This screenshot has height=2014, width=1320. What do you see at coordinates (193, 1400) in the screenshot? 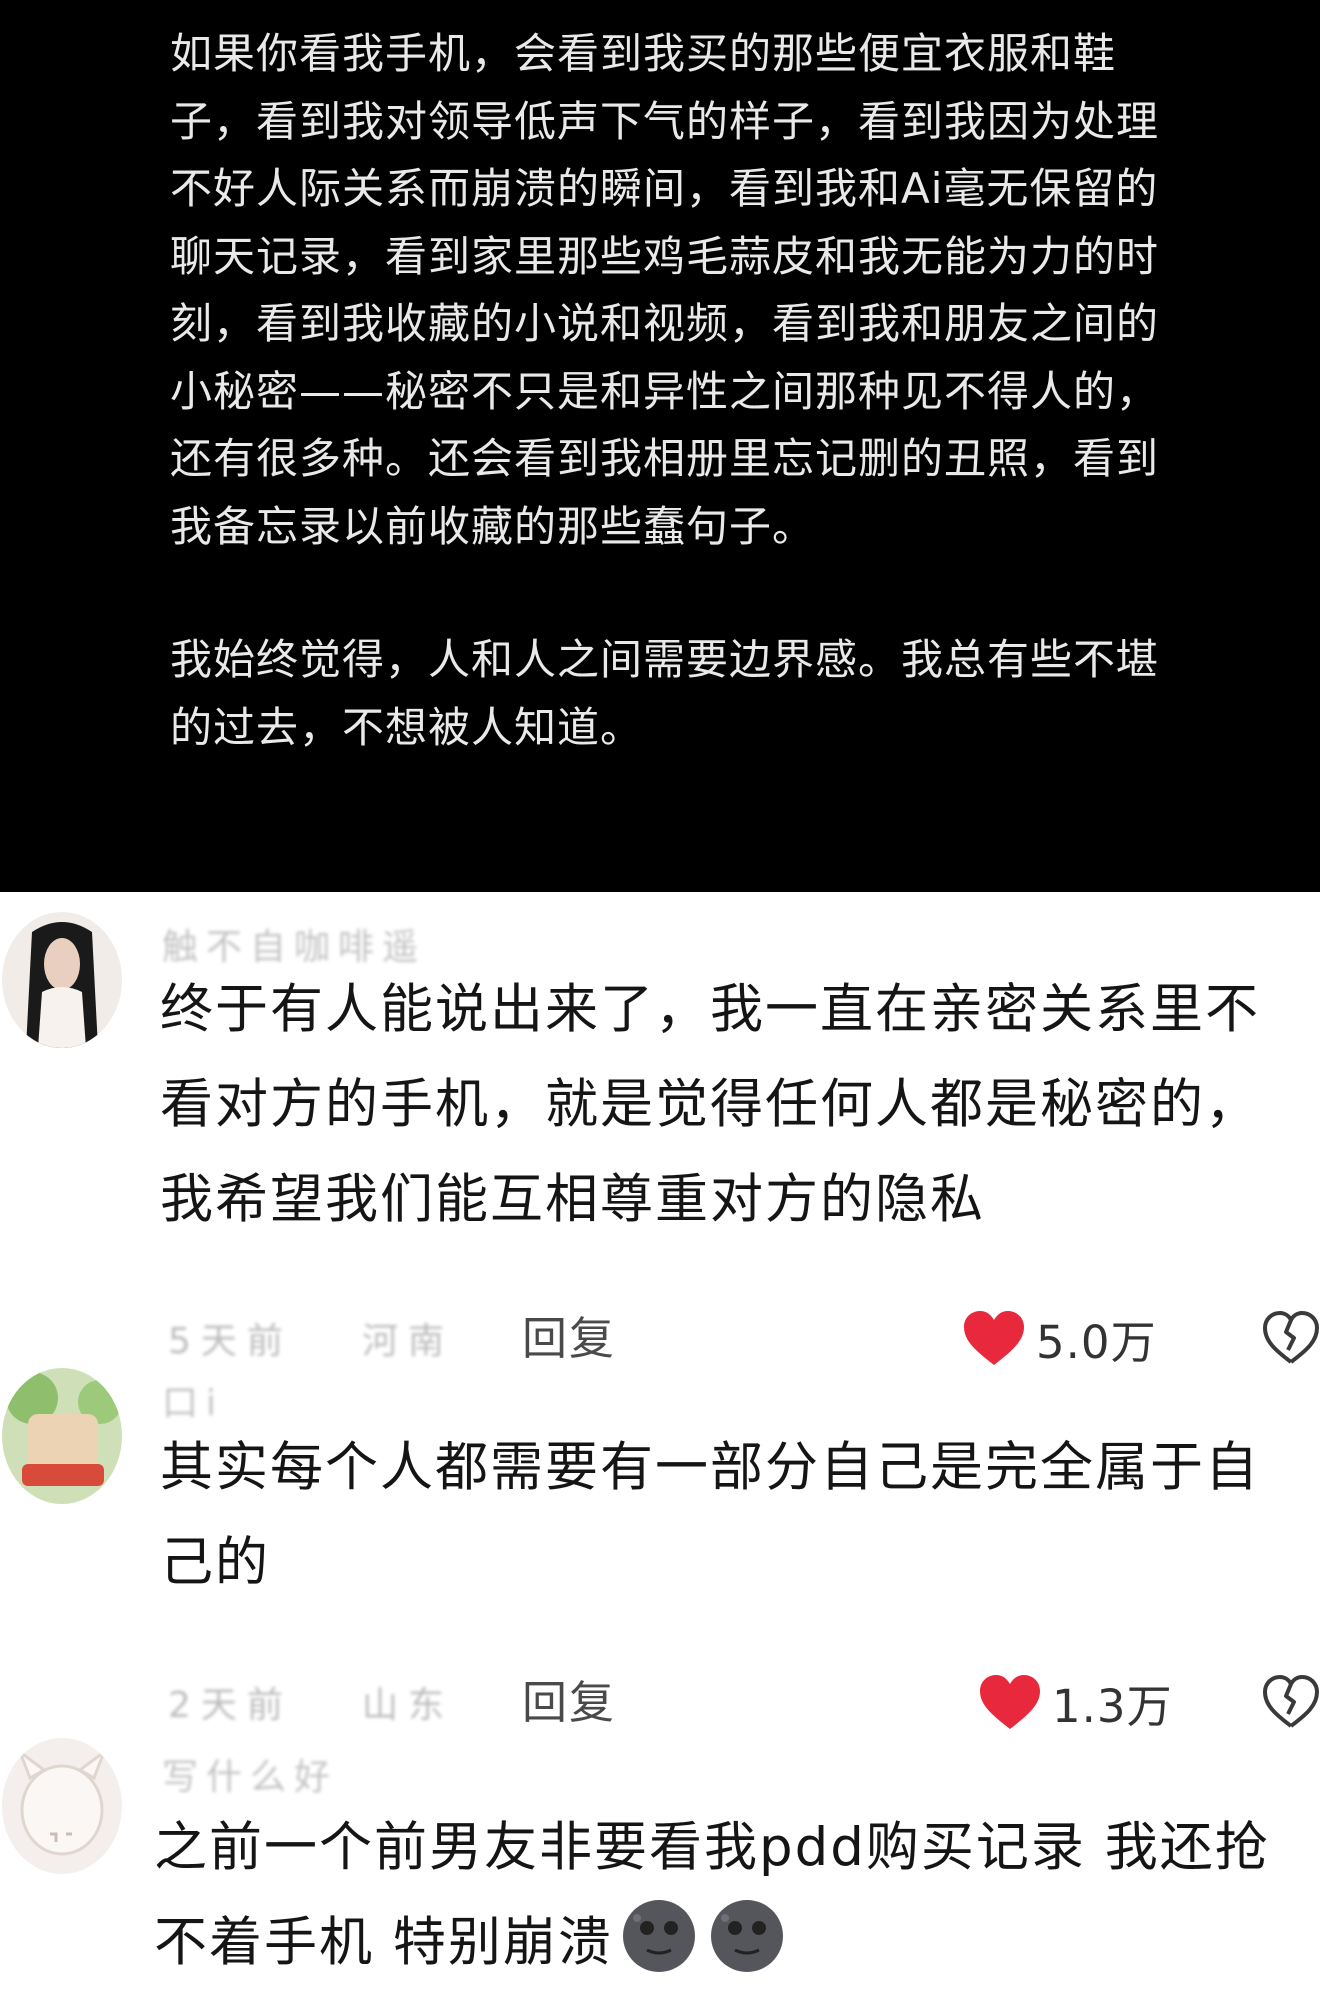
I see `comment-username: 口i` at bounding box center [193, 1400].